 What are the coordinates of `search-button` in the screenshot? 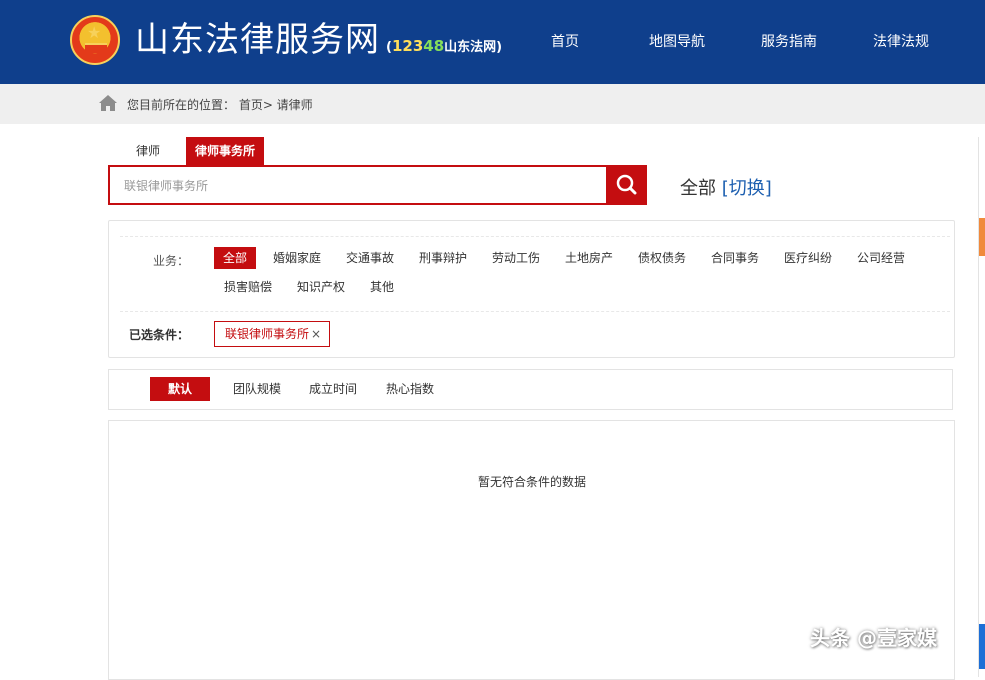 It's located at (626, 185).